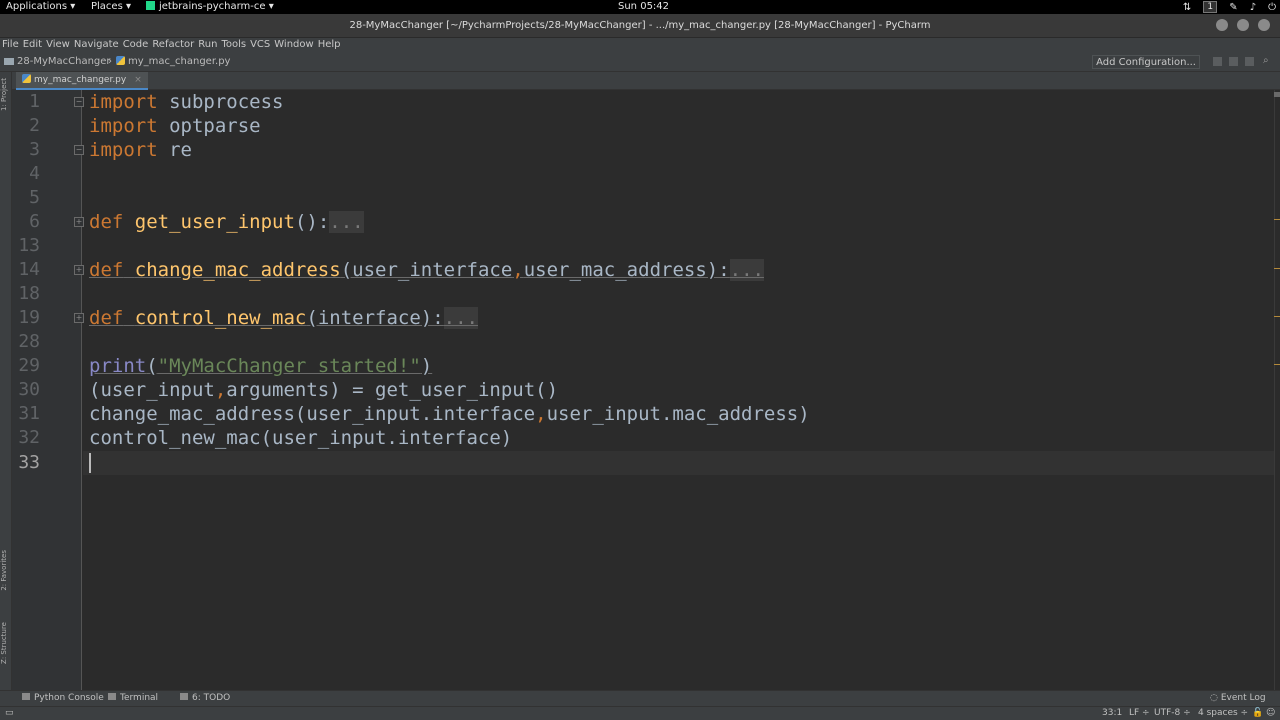 Image resolution: width=1280 pixels, height=720 pixels. Describe the element at coordinates (295, 45) in the screenshot. I see `menu-window: Window` at that location.